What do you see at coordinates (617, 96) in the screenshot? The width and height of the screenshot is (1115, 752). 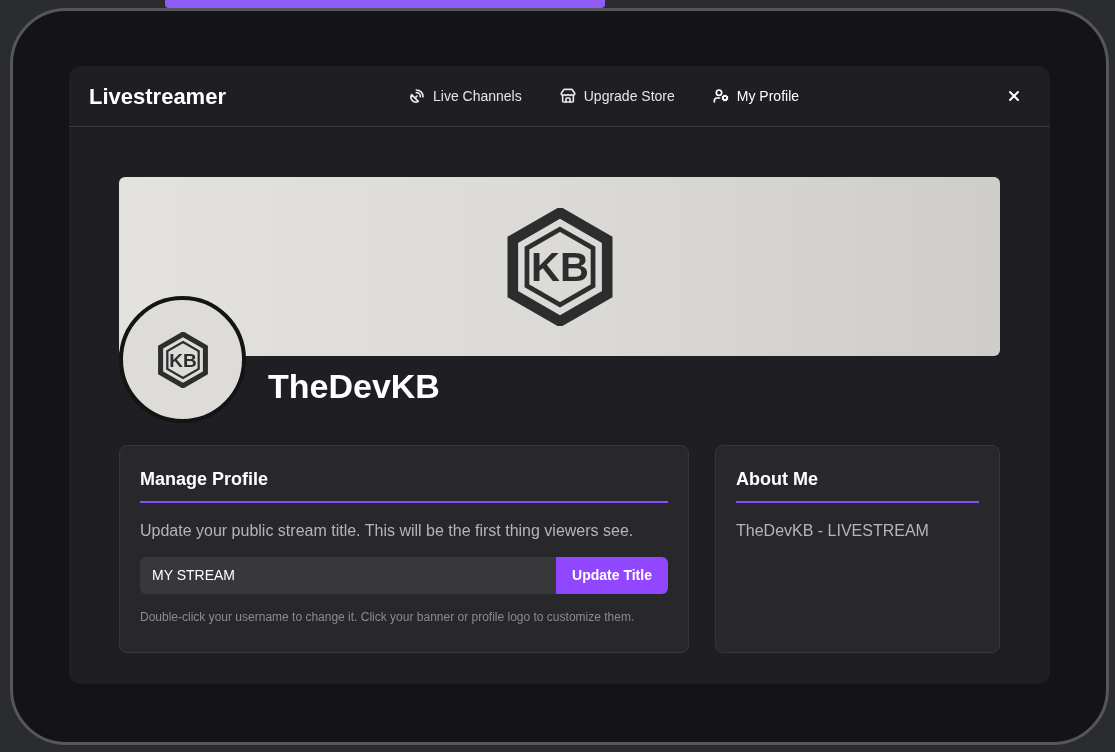 I see `nav-tab: Upgrade Store` at bounding box center [617, 96].